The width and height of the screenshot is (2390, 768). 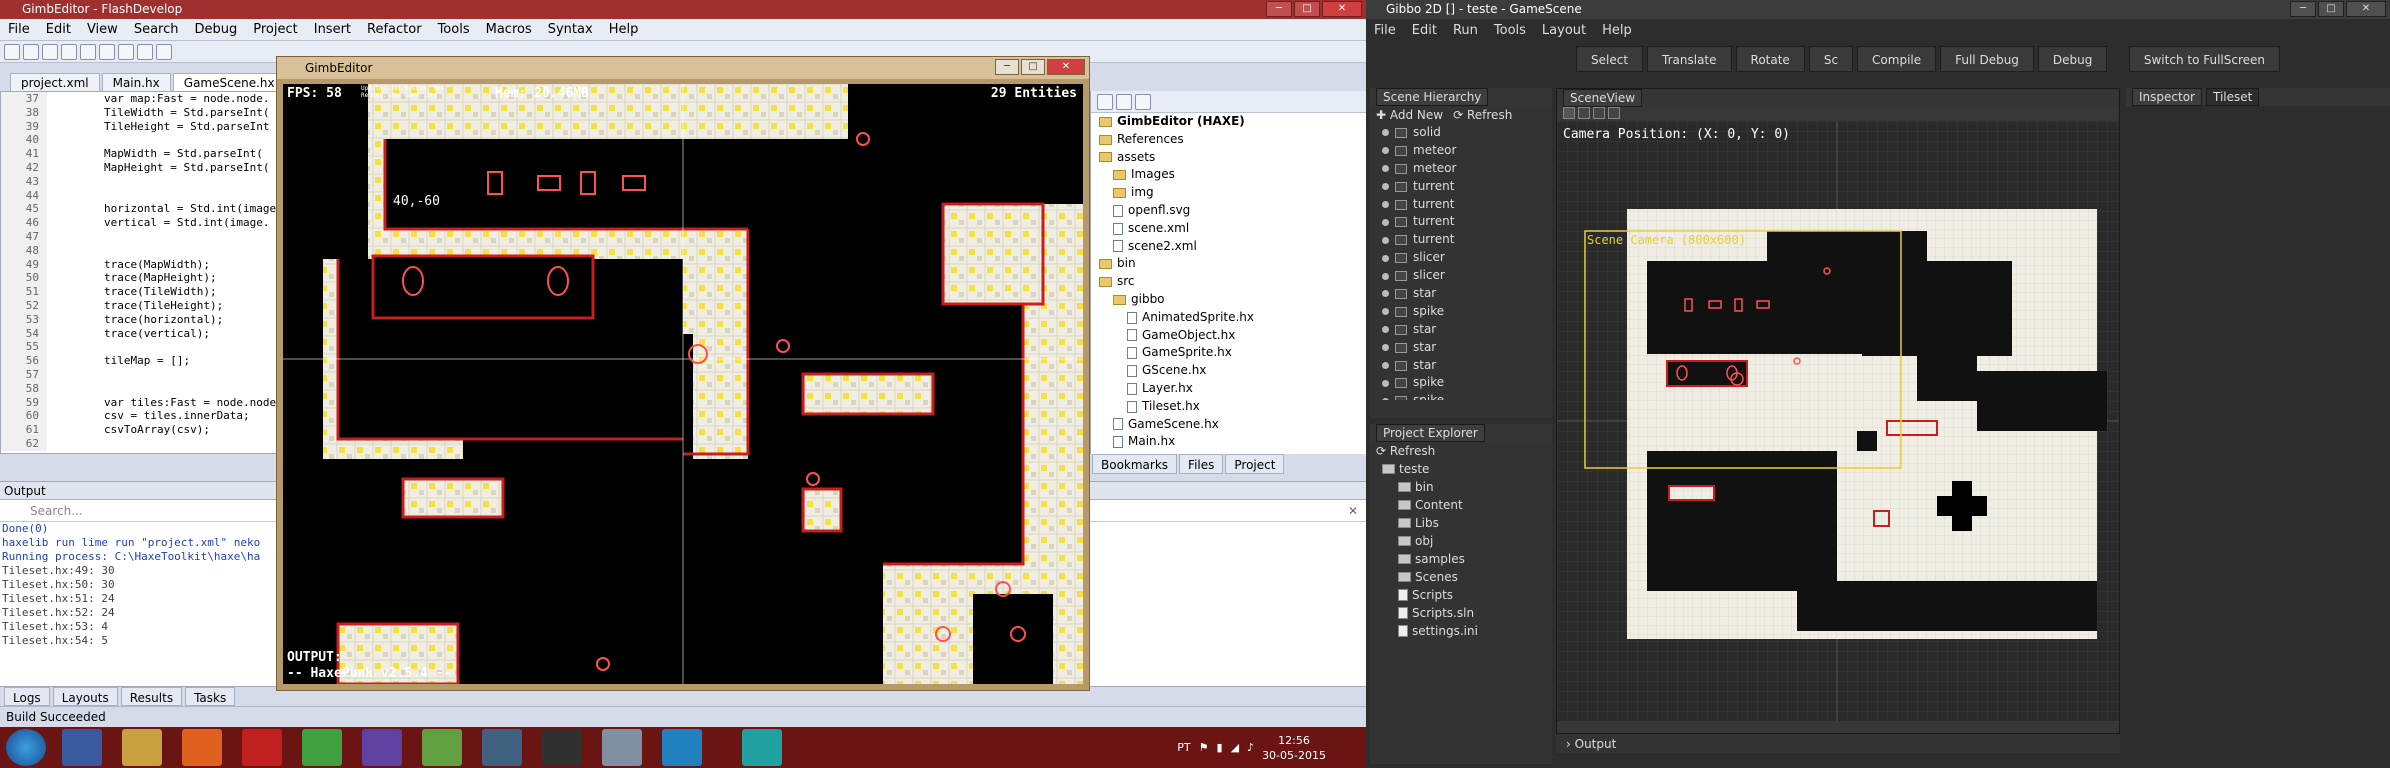 What do you see at coordinates (1228, 193) in the screenshot?
I see `project-tree-item: img` at bounding box center [1228, 193].